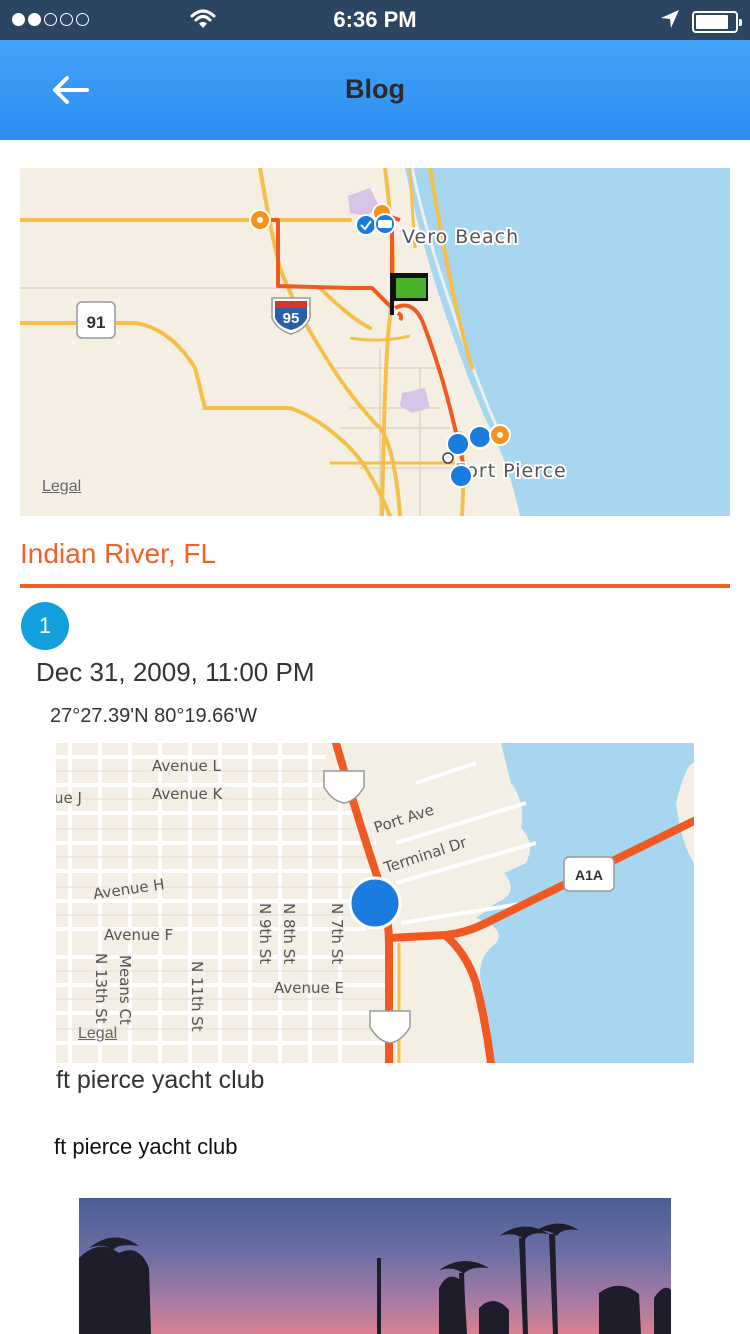  Describe the element at coordinates (260, 220) in the screenshot. I see `orange-pin-icon` at that location.